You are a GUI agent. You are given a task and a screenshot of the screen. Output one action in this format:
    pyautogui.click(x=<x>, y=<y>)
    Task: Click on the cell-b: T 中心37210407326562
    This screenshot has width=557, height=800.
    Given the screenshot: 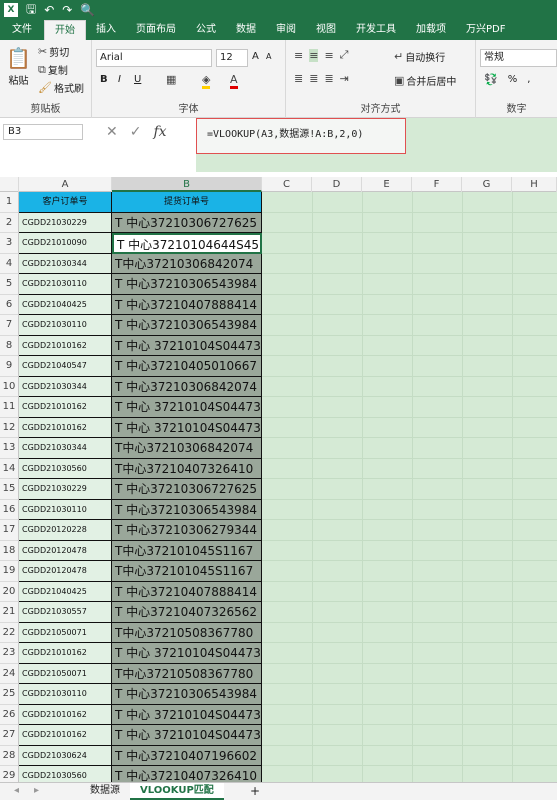 What is the action you would take?
    pyautogui.click(x=187, y=612)
    